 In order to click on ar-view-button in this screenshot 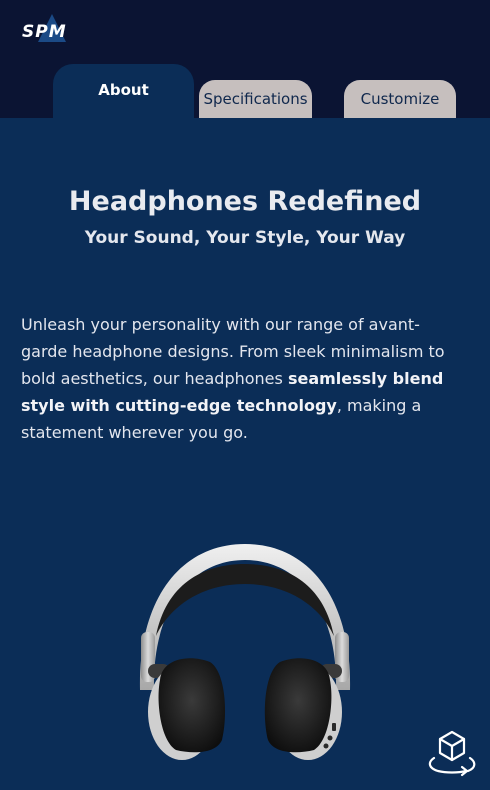, I will do `click(452, 753)`.